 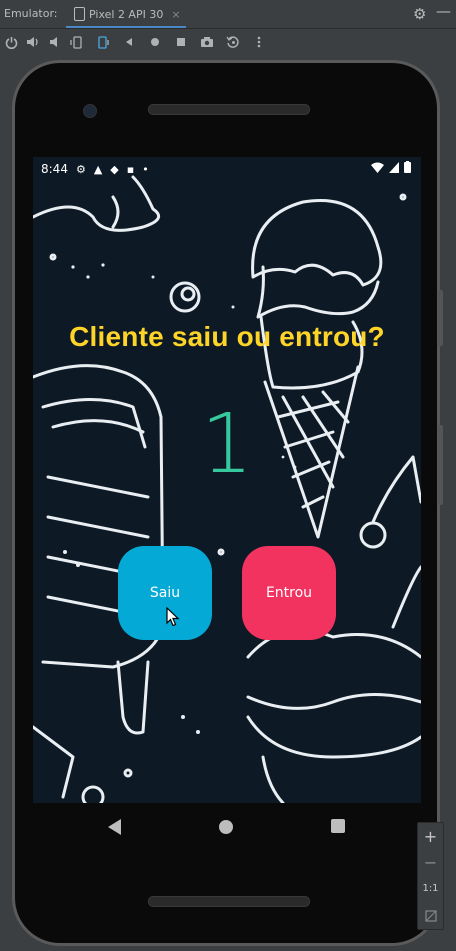 What do you see at coordinates (77, 42) in the screenshot?
I see `rotate-left-icon` at bounding box center [77, 42].